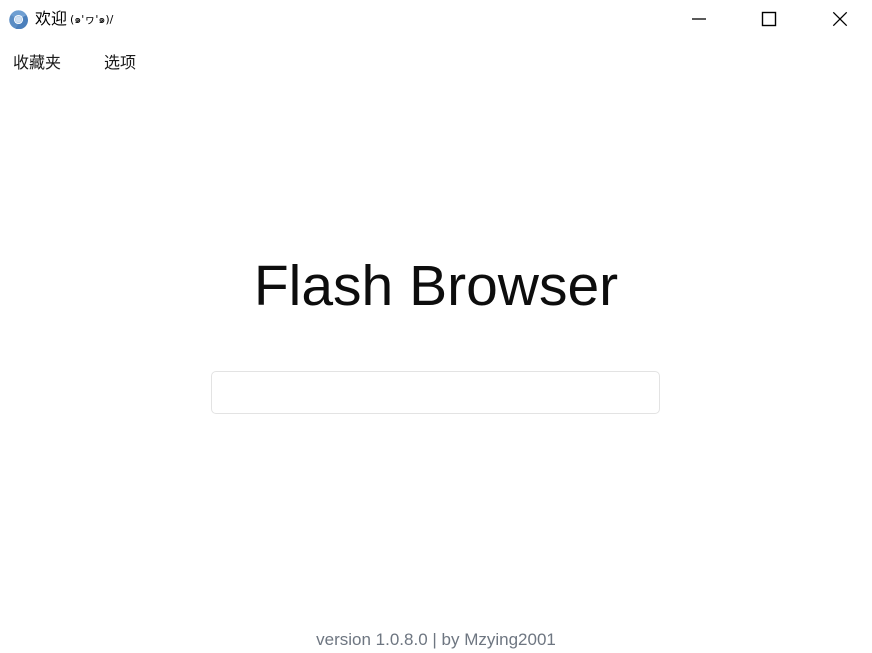 The height and width of the screenshot is (653, 872). I want to click on maximize-icon, so click(769, 19).